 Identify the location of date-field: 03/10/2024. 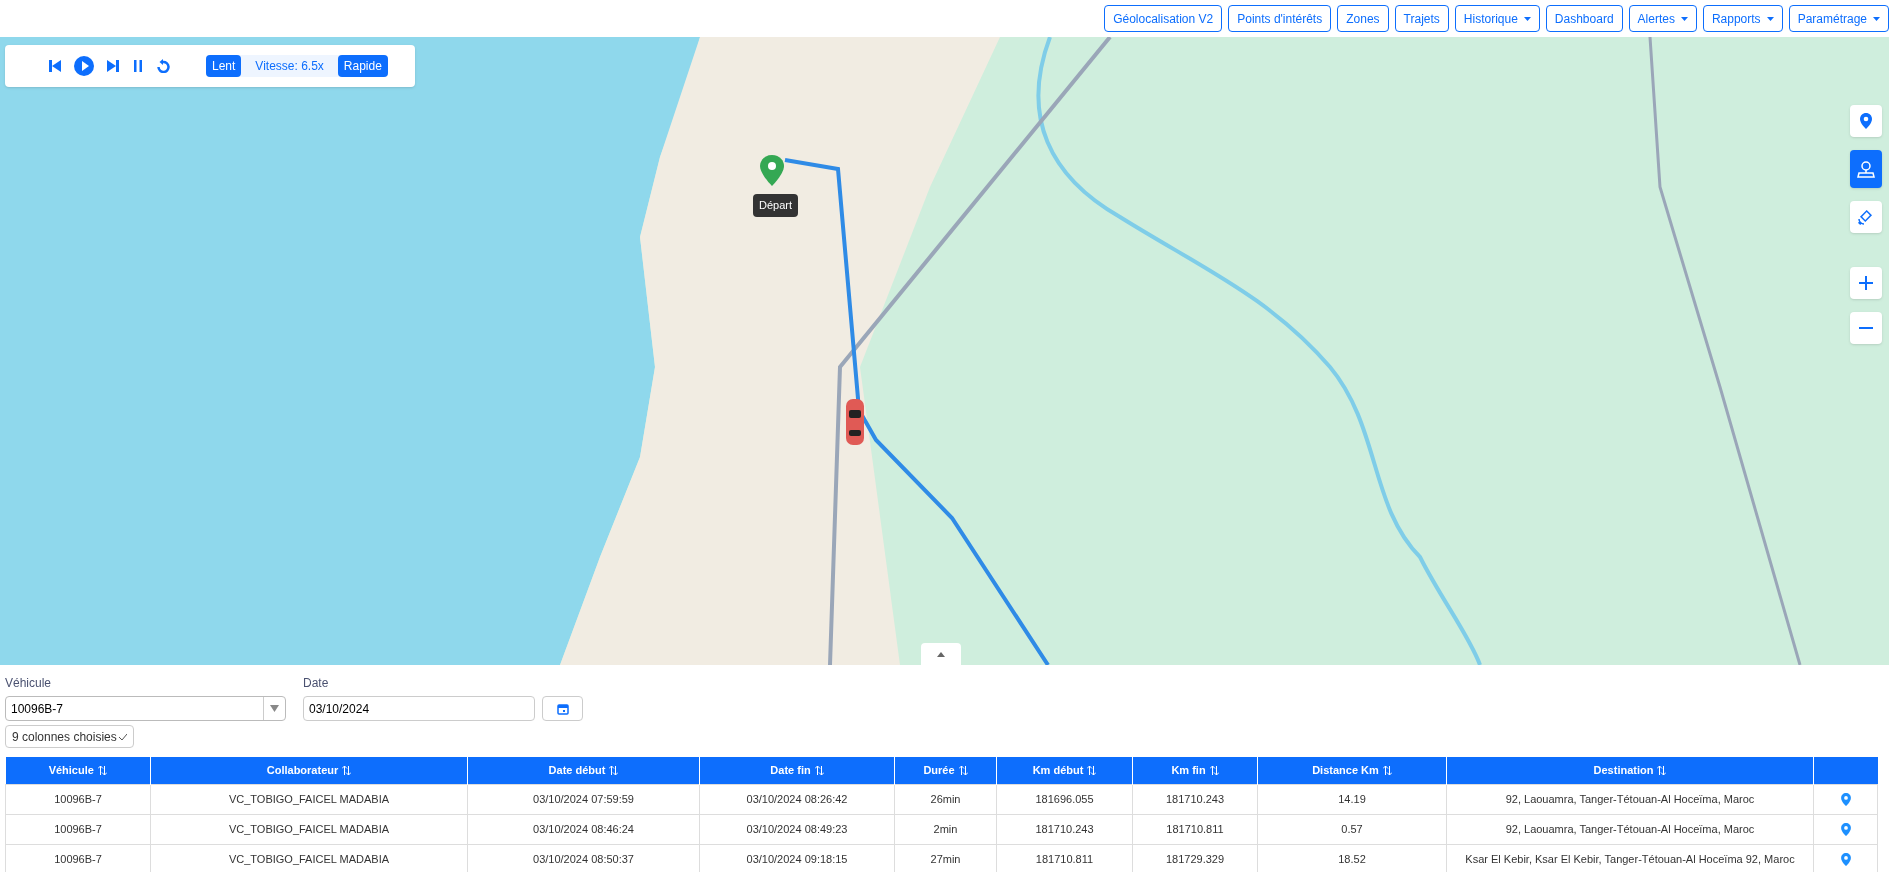
(419, 708).